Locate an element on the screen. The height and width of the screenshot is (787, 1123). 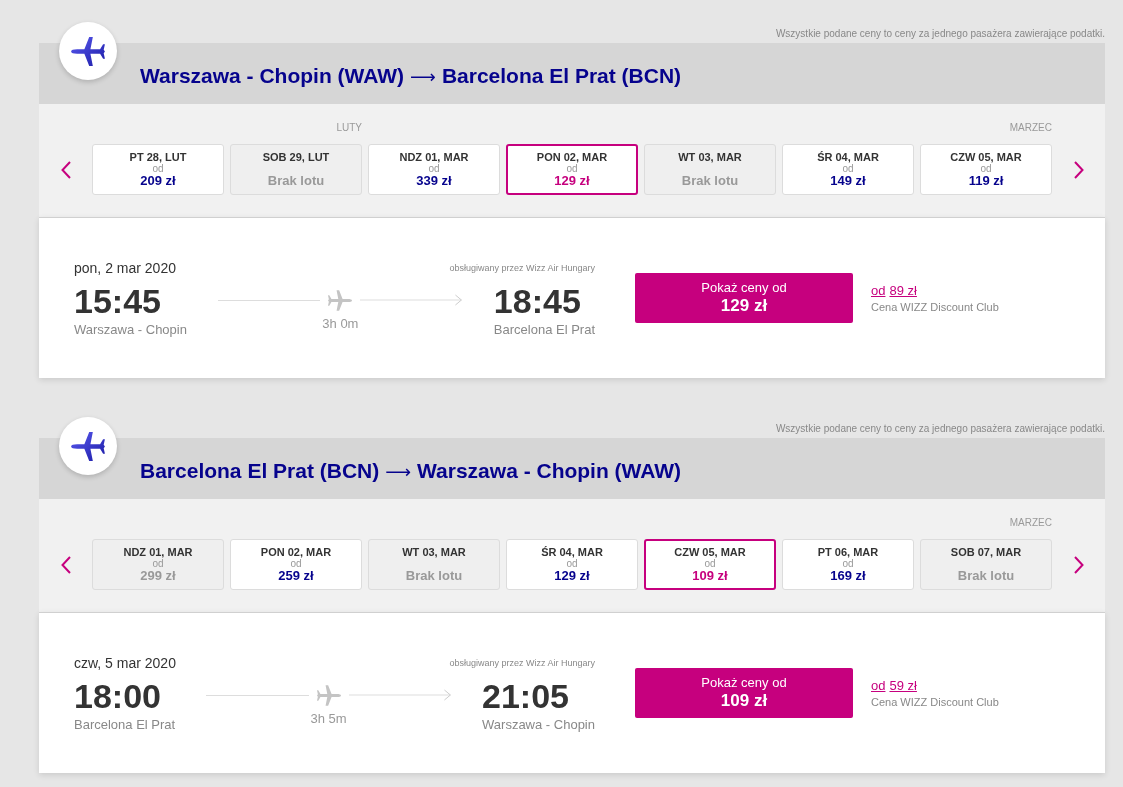
price-label: 209 zł is located at coordinates (158, 181).